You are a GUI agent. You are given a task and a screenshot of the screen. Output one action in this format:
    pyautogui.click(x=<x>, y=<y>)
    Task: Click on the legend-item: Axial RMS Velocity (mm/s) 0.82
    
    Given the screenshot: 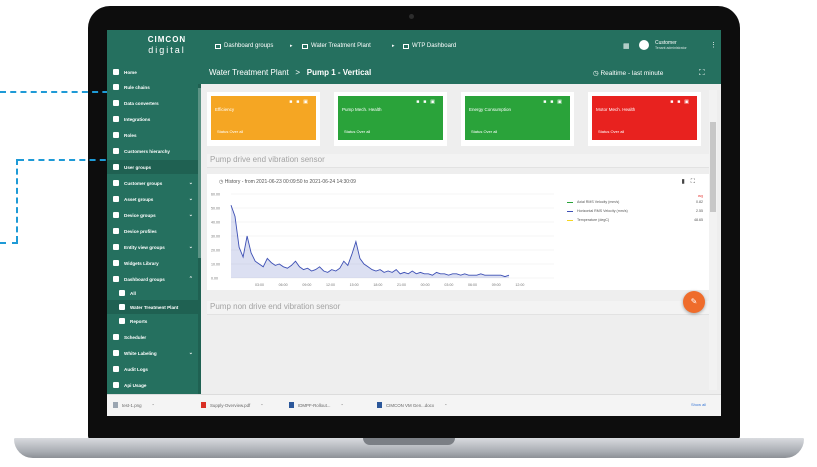 What is the action you would take?
    pyautogui.click(x=635, y=203)
    